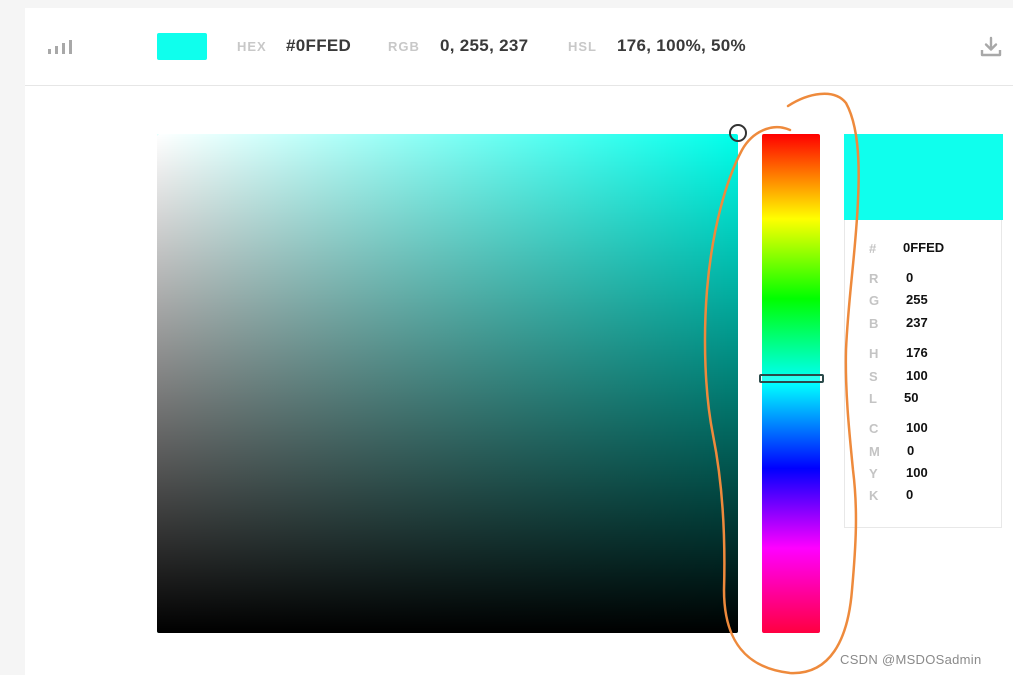 The height and width of the screenshot is (675, 1013). Describe the element at coordinates (874, 323) in the screenshot. I see `b-label: B` at that location.